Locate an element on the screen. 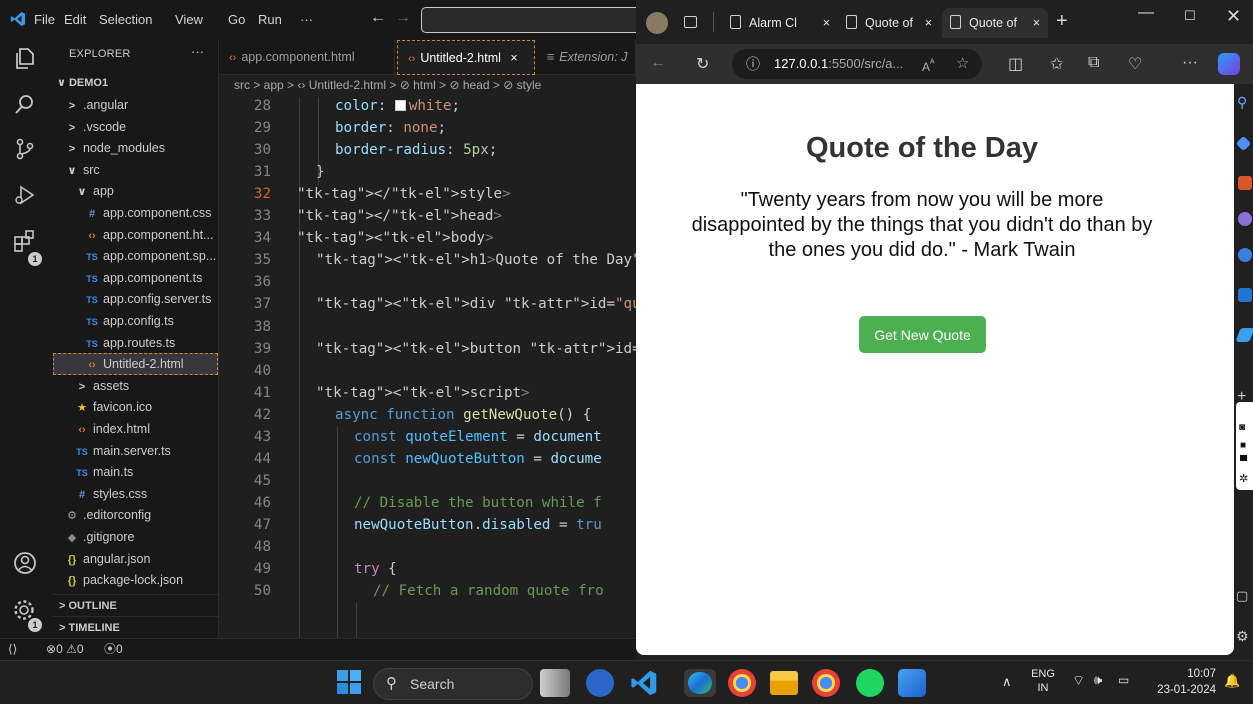 Image resolution: width=1253 pixels, height=704 pixels. tree-file: ◆ .gitignore is located at coordinates (135, 537).